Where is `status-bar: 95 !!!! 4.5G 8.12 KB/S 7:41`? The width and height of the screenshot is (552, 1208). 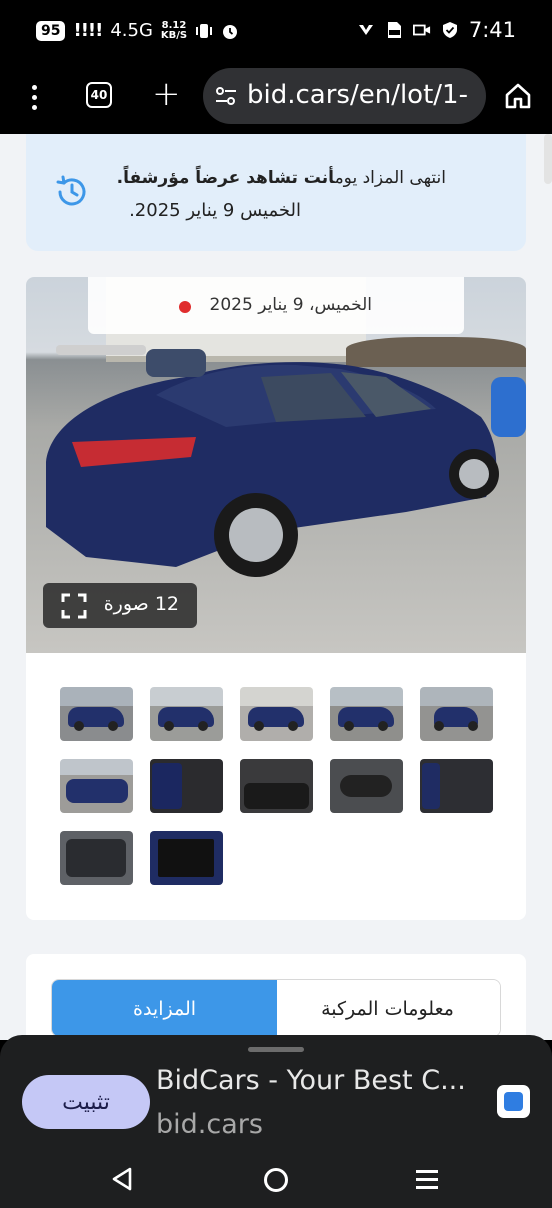 status-bar: 95 !!!! 4.5G 8.12 KB/S 7:41 is located at coordinates (276, 32).